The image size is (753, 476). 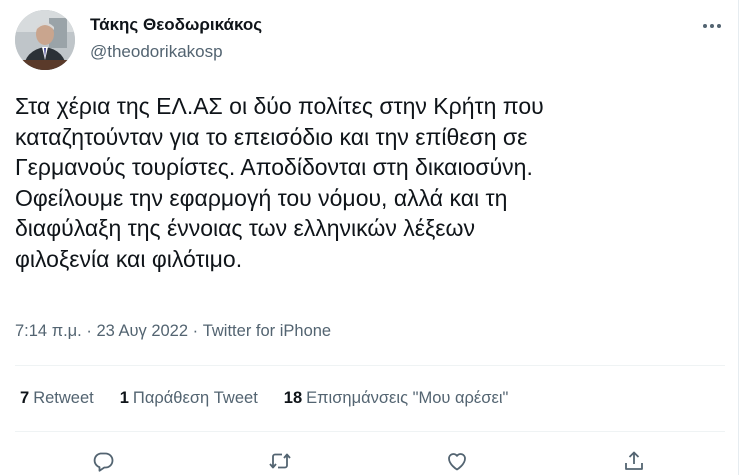 I want to click on retweets-stat: 7 Retweet, so click(x=57, y=398).